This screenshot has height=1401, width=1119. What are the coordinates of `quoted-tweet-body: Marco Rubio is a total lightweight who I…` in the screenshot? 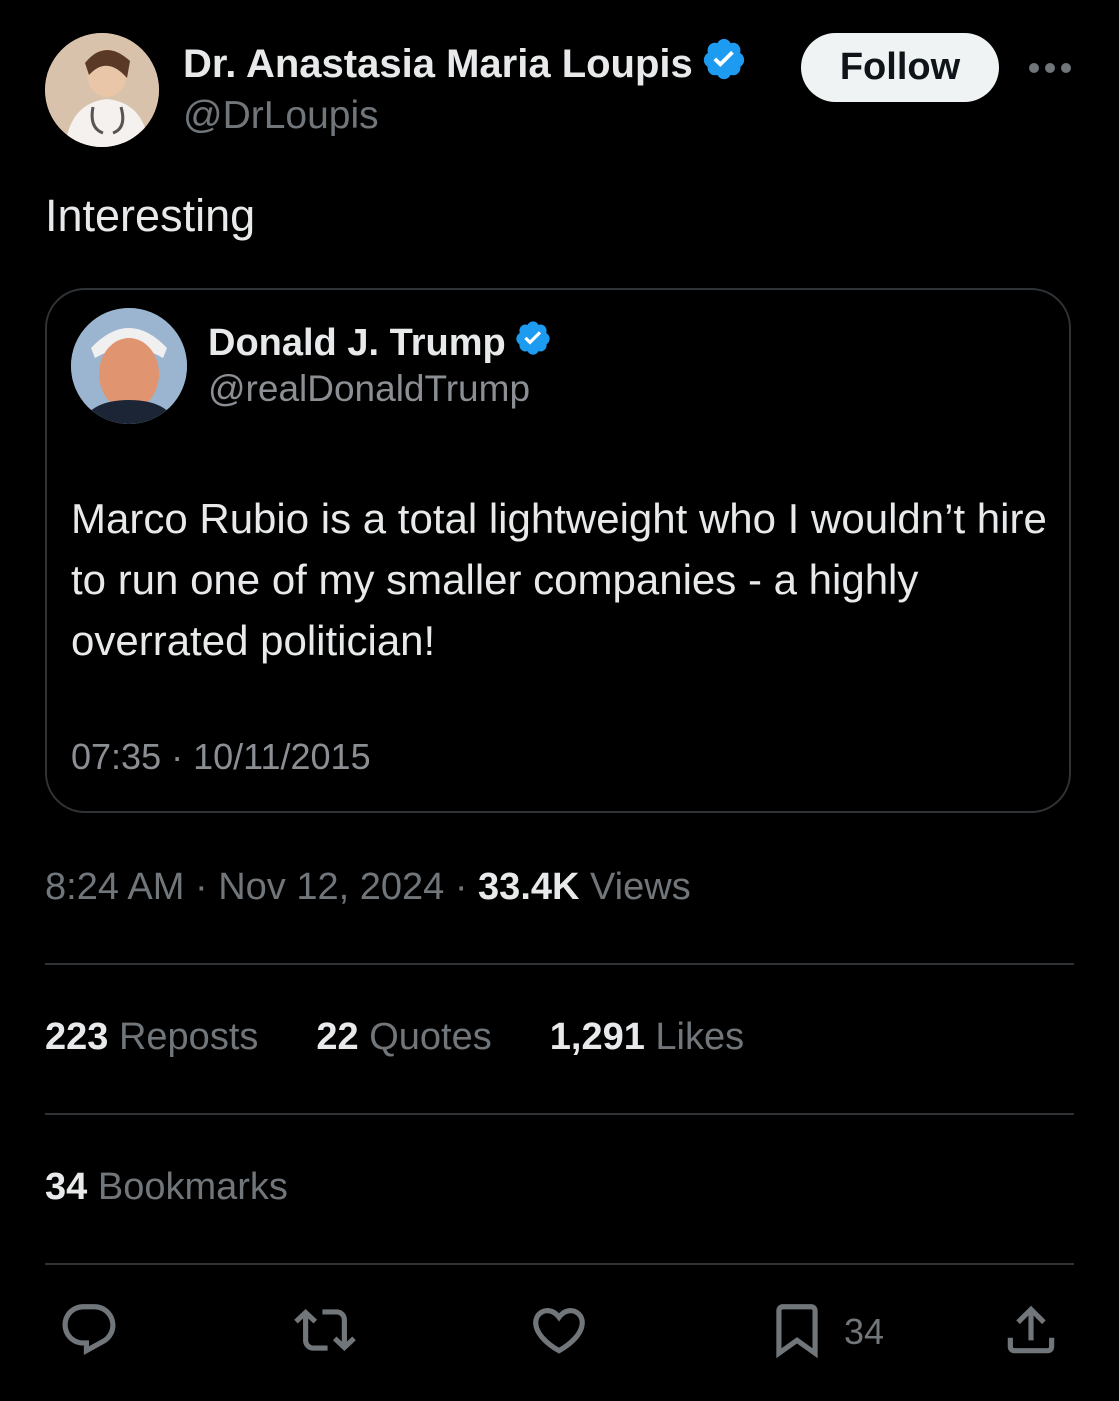 It's located at (559, 579).